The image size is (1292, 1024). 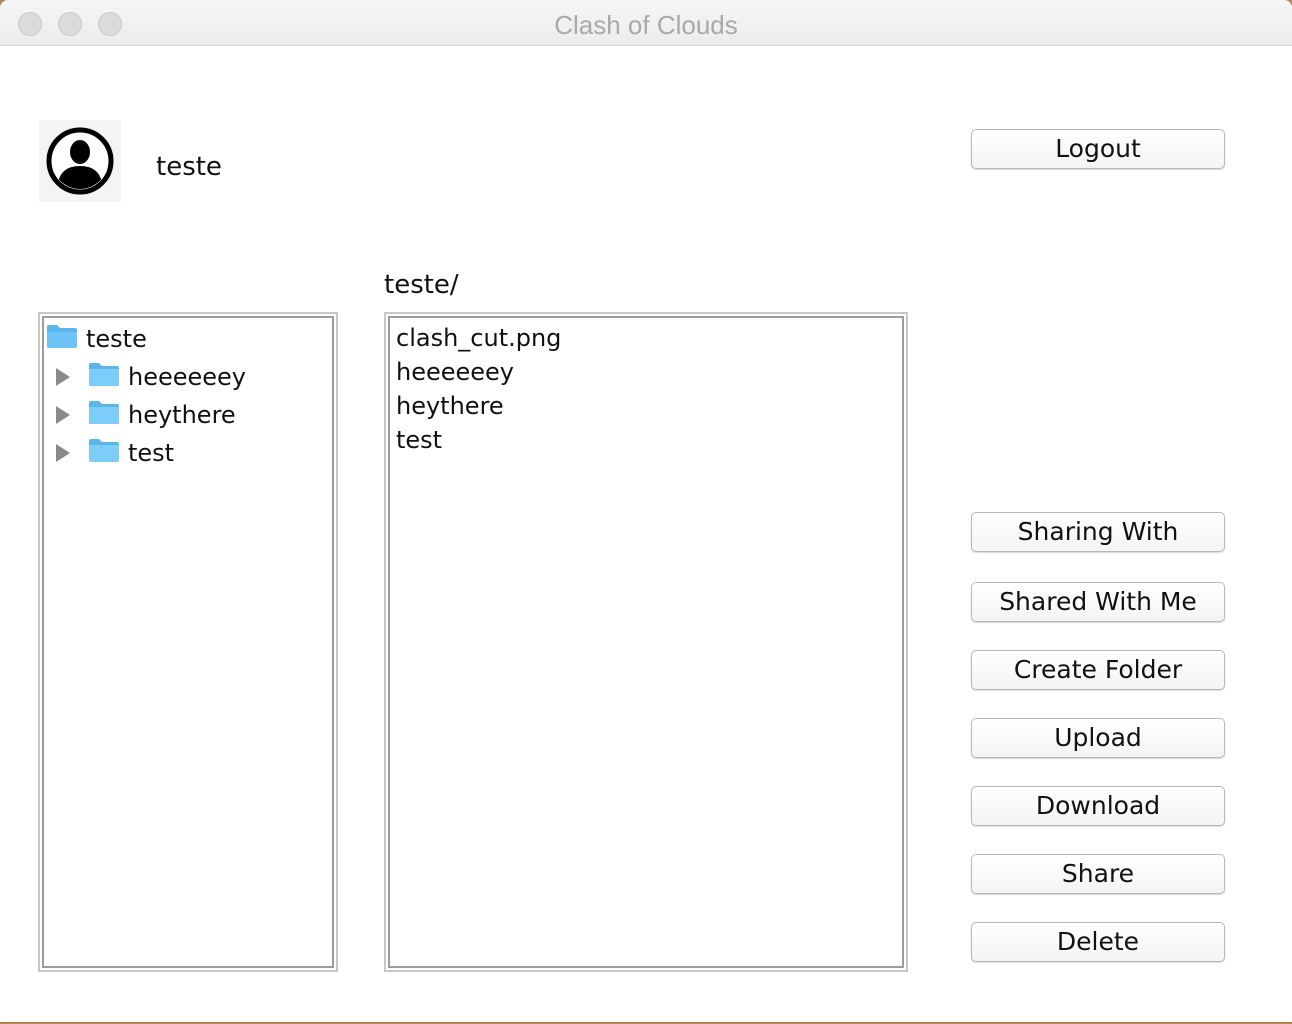 What do you see at coordinates (189, 167) in the screenshot?
I see `username-label: teste` at bounding box center [189, 167].